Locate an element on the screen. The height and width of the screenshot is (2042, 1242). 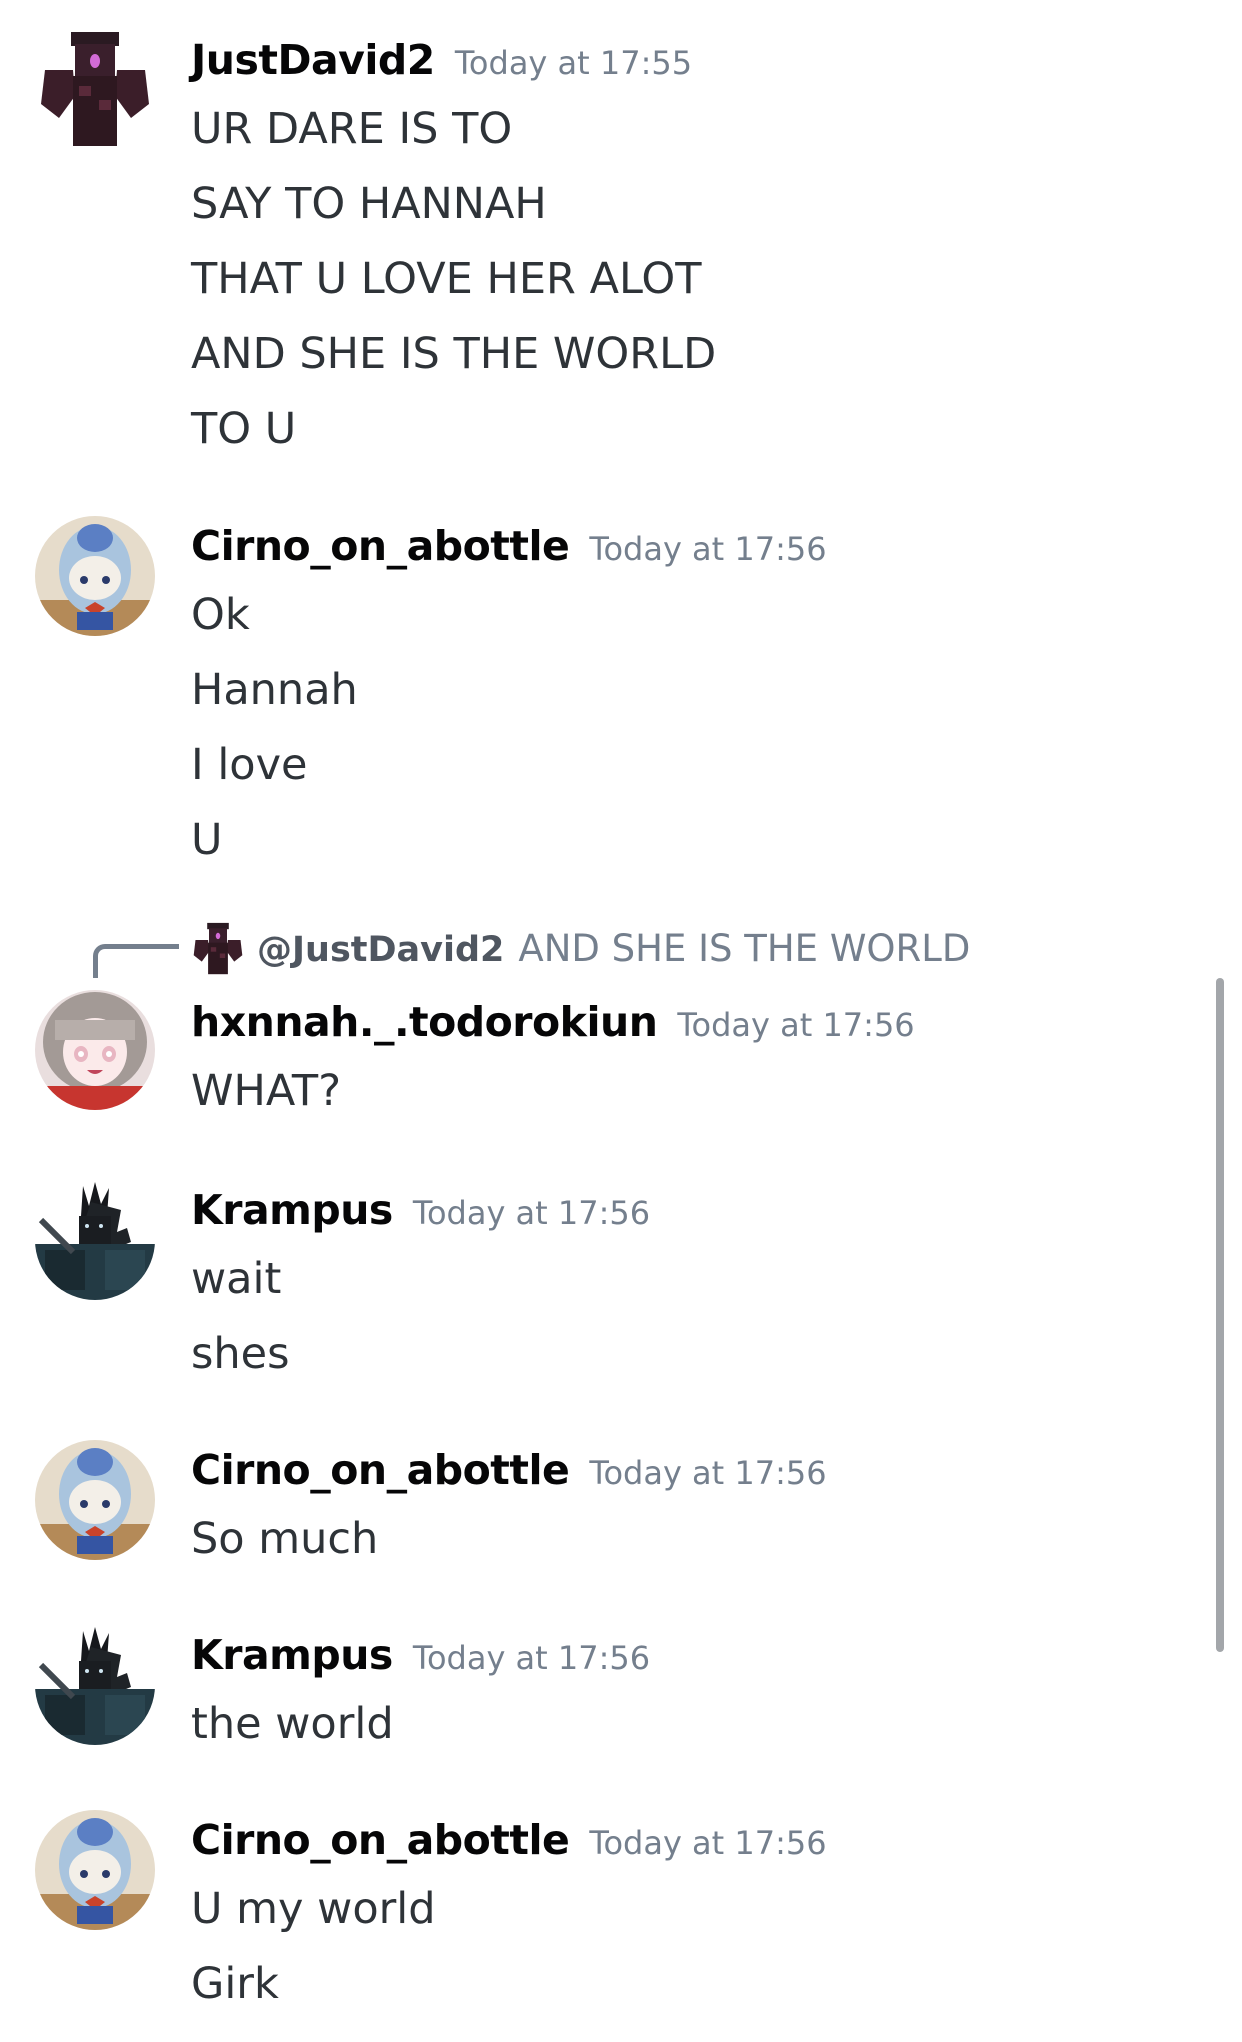
message-line: WHAT? is located at coordinates (266, 1091).